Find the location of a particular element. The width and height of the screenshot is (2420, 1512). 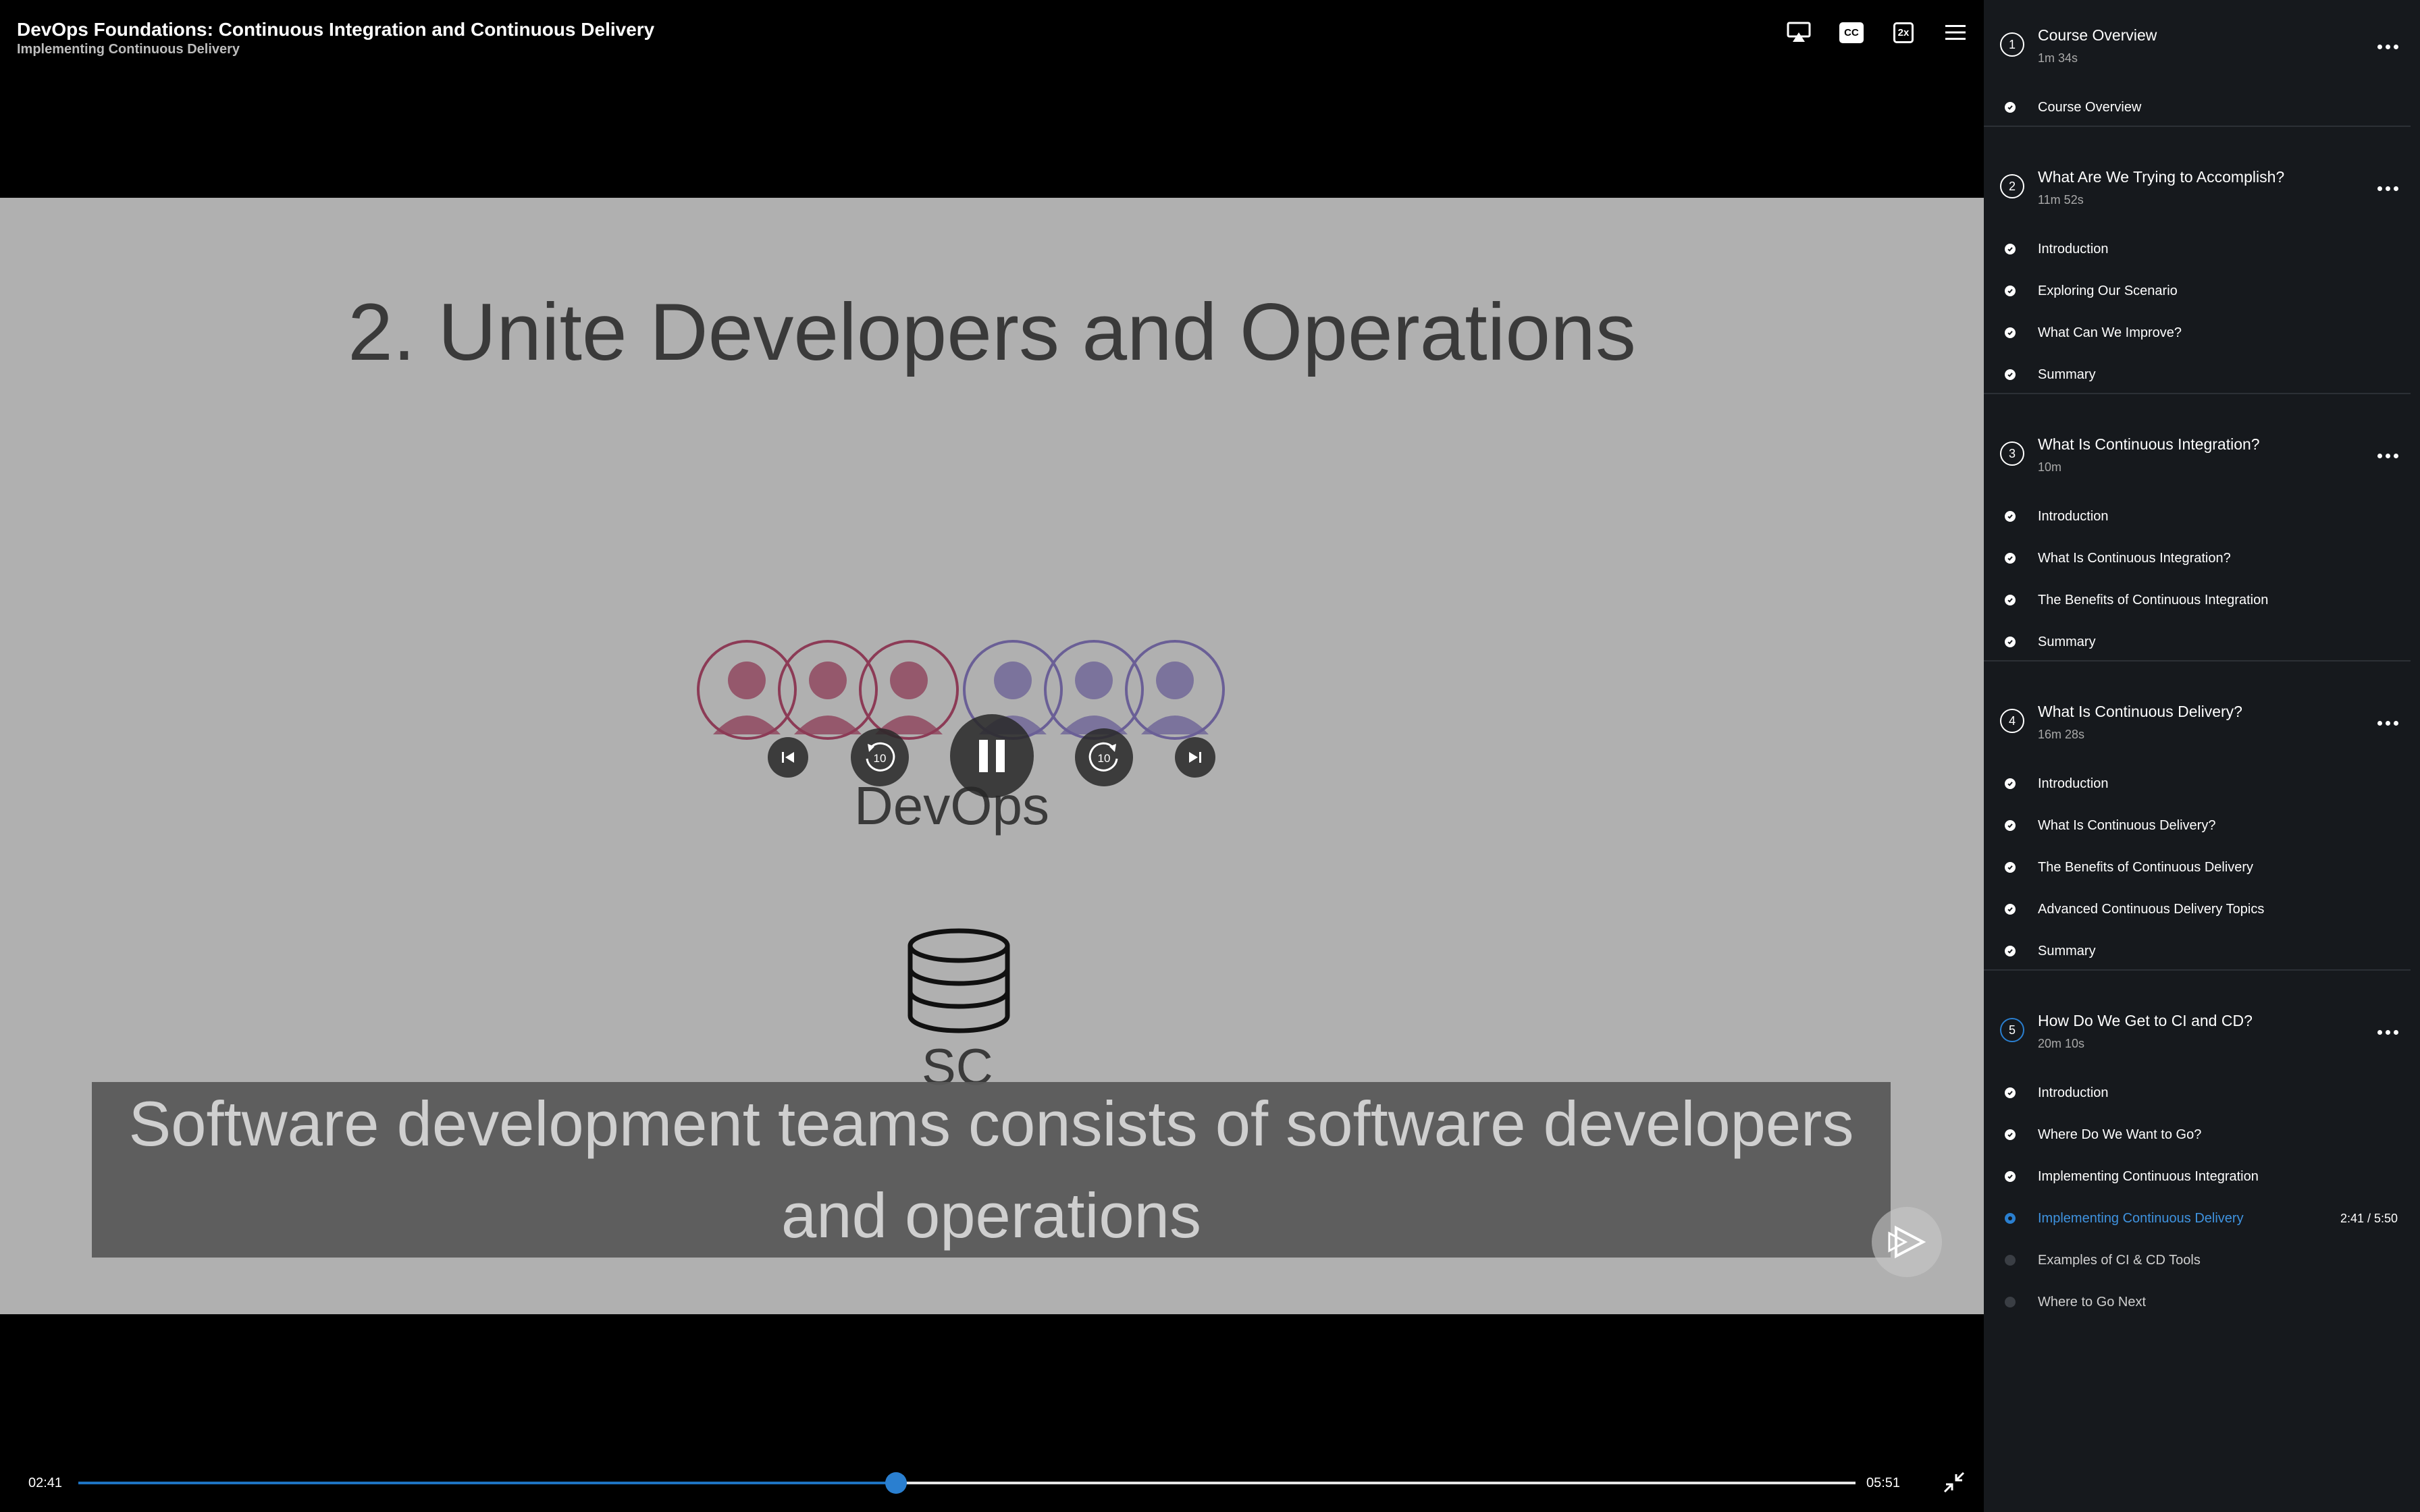

rewind-10-button: 10 is located at coordinates (880, 757).